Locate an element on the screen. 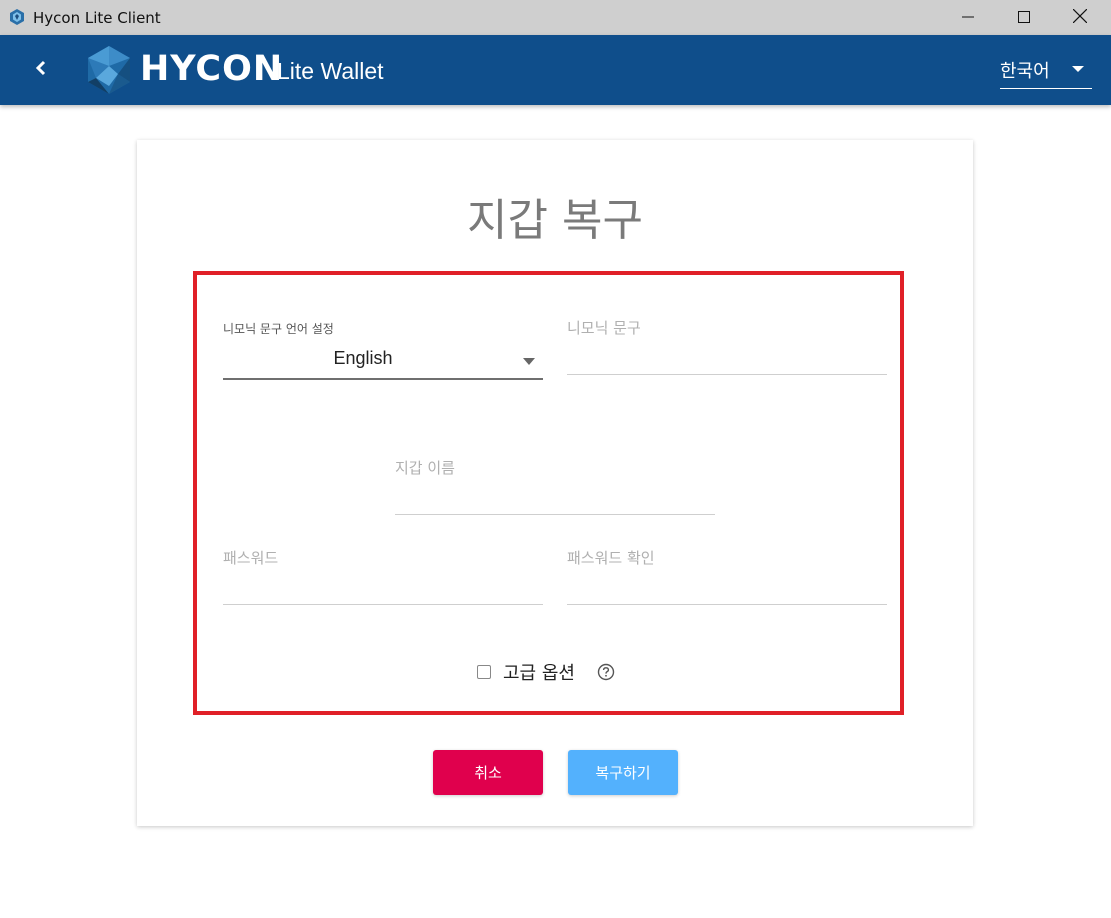  close-icon is located at coordinates (1080, 17).